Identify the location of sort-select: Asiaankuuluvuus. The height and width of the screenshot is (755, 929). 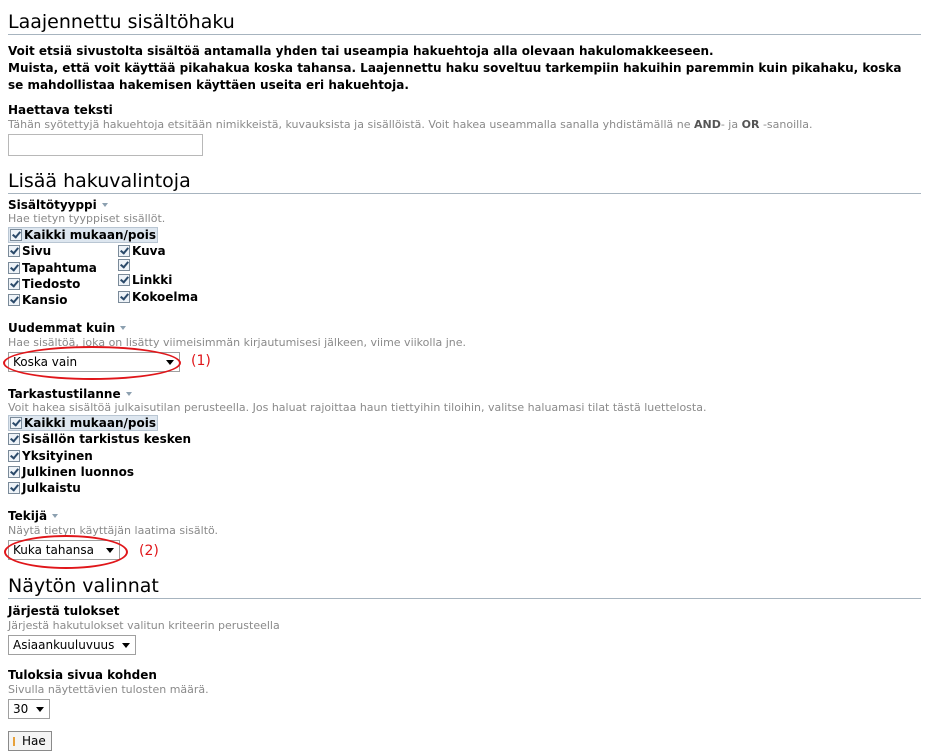
(72, 645).